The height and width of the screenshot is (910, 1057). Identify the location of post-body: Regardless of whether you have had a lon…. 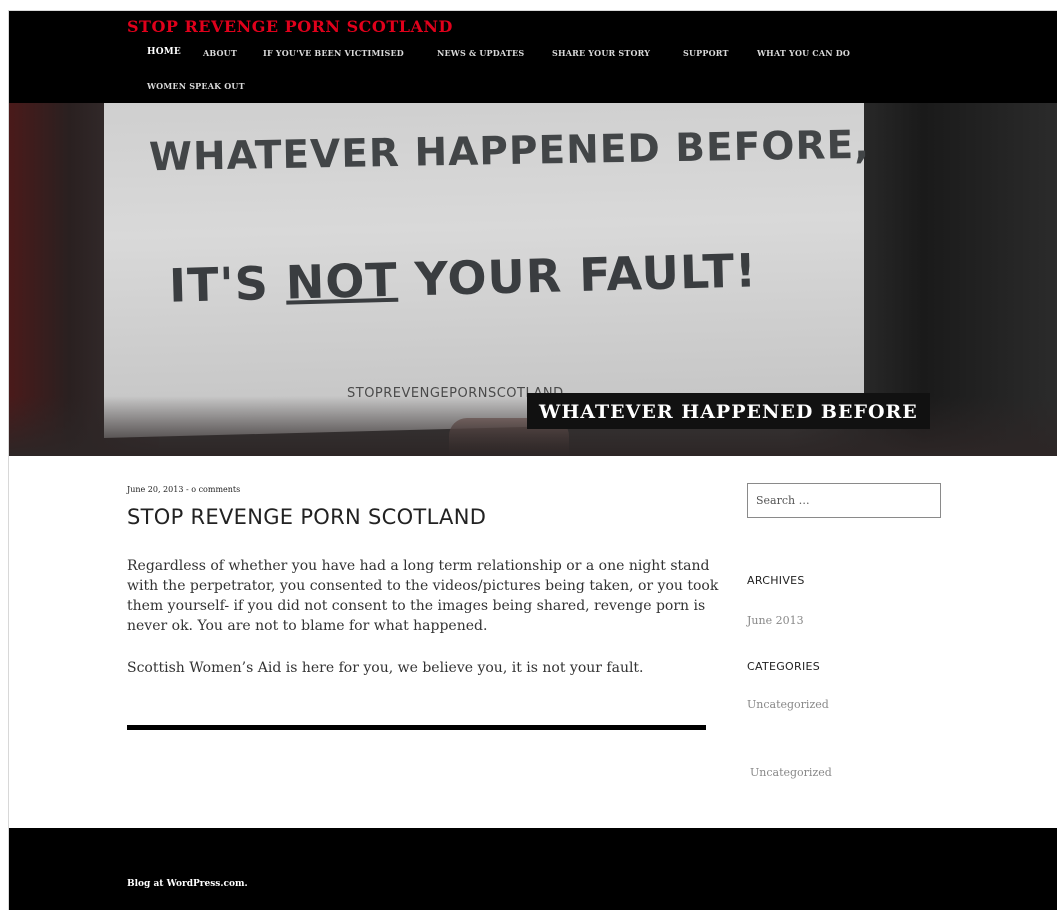
(427, 628).